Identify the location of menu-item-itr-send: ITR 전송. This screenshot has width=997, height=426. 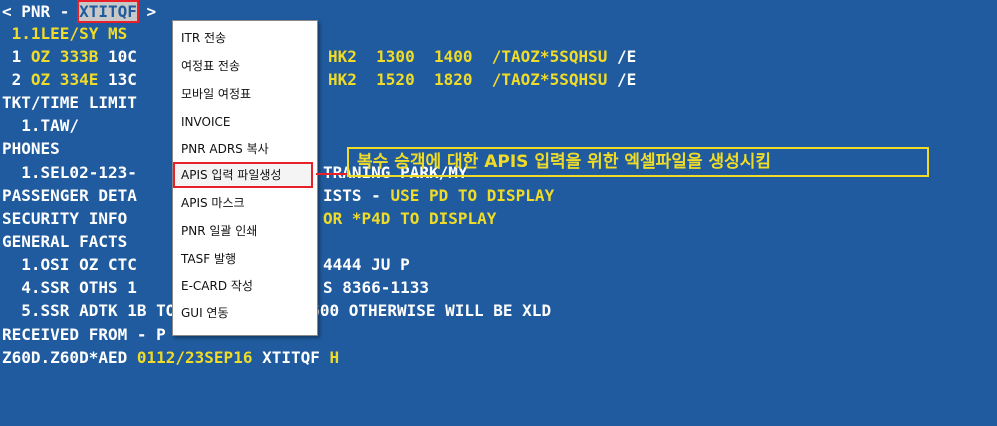
(203, 38).